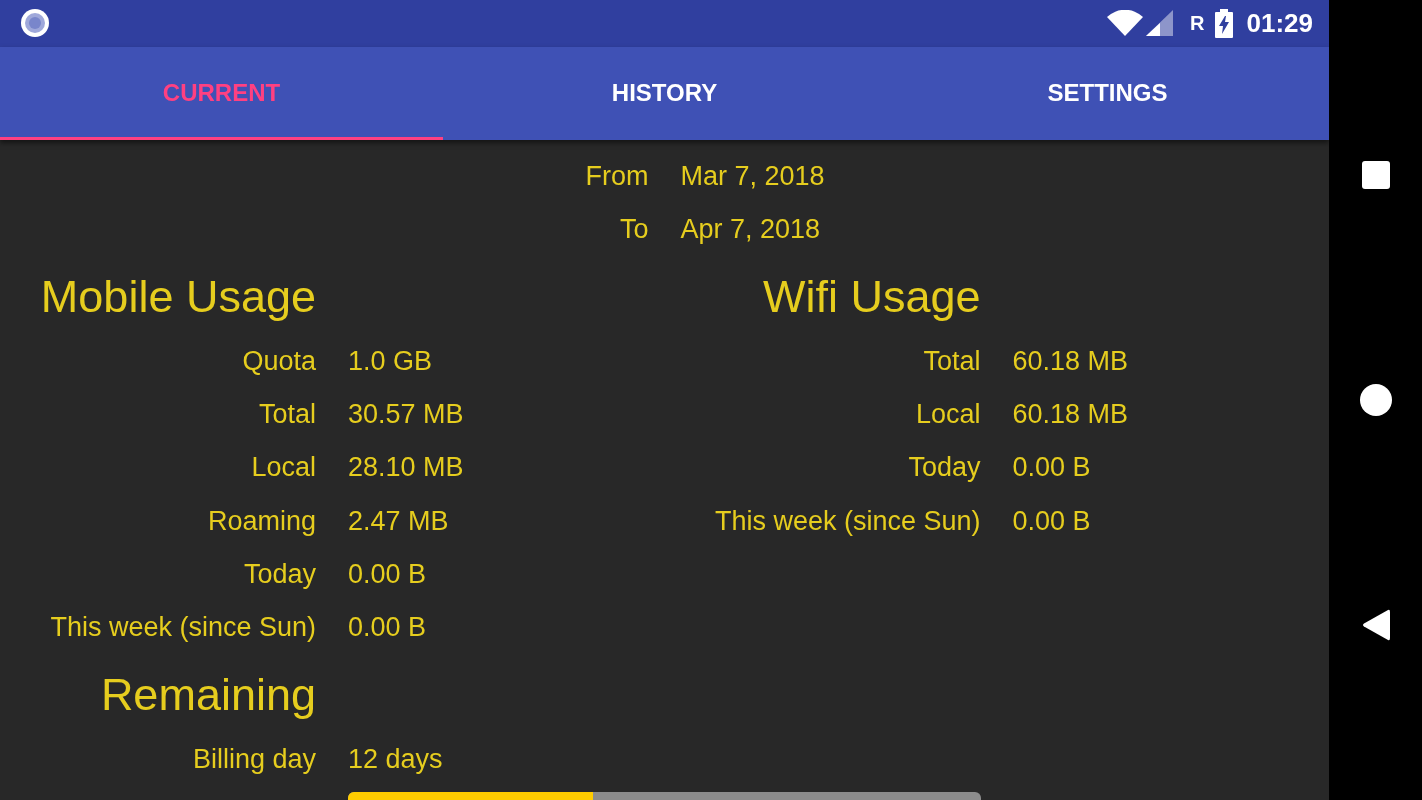 The height and width of the screenshot is (800, 1422). What do you see at coordinates (634, 229) in the screenshot?
I see `date-label: To` at bounding box center [634, 229].